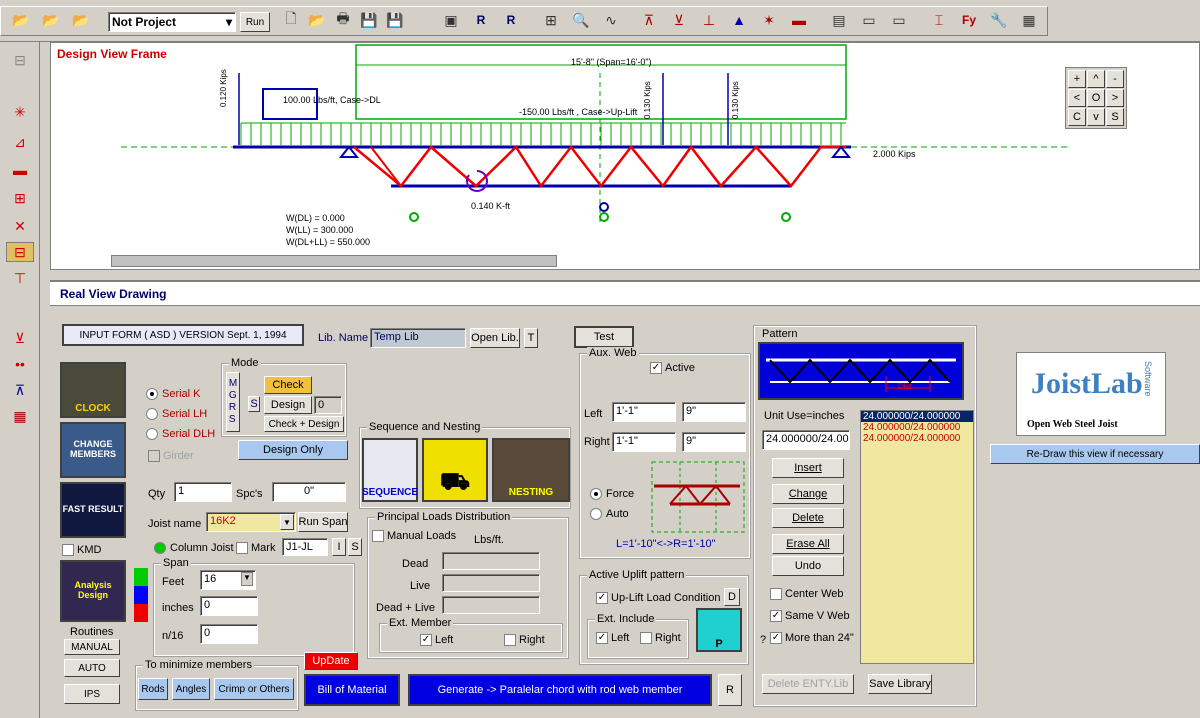 The height and width of the screenshot is (718, 1200). What do you see at coordinates (191, 689) in the screenshot?
I see `angles-button: Angles` at bounding box center [191, 689].